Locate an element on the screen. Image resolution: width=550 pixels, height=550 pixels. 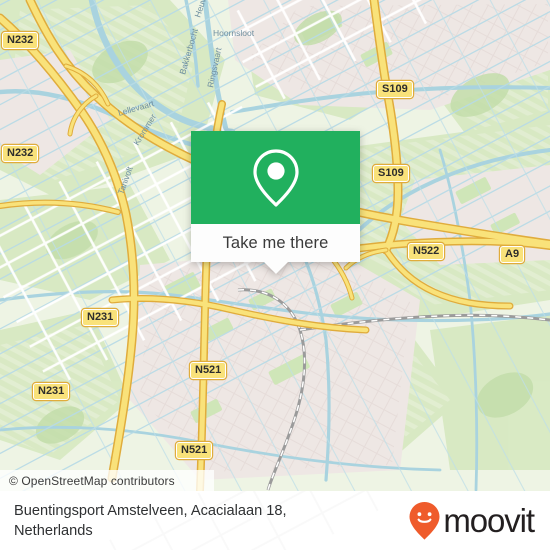
map-pin-icon is located at coordinates (275, 177).